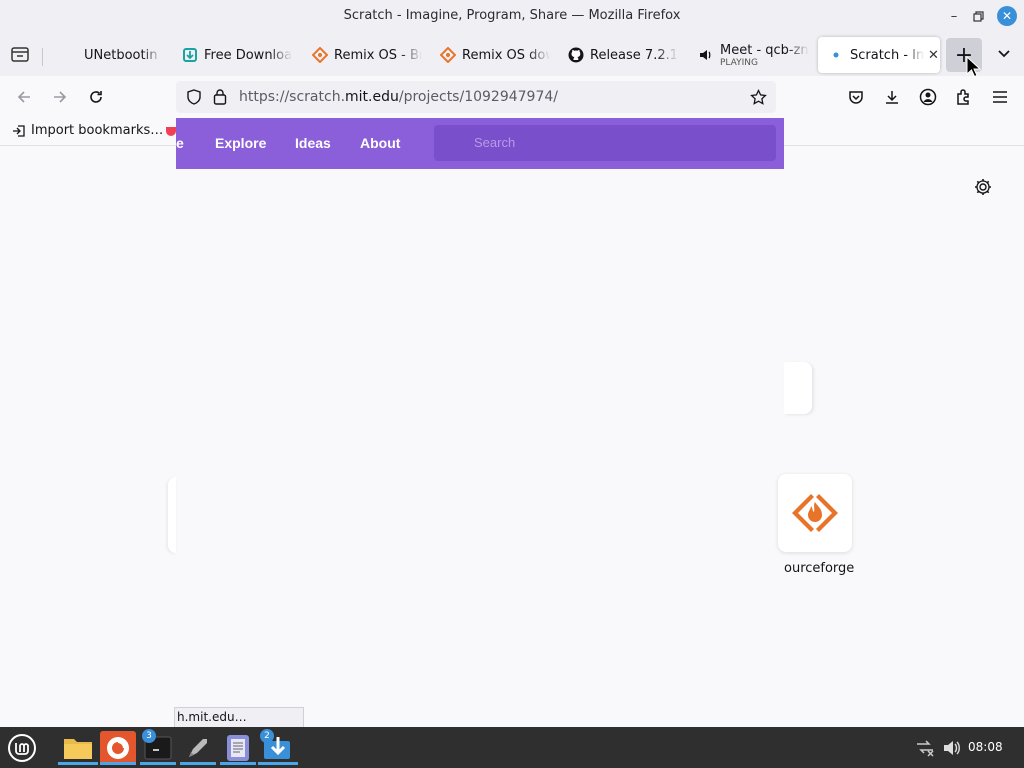  What do you see at coordinates (380, 143) in the screenshot?
I see `scratch-nav-about: About` at bounding box center [380, 143].